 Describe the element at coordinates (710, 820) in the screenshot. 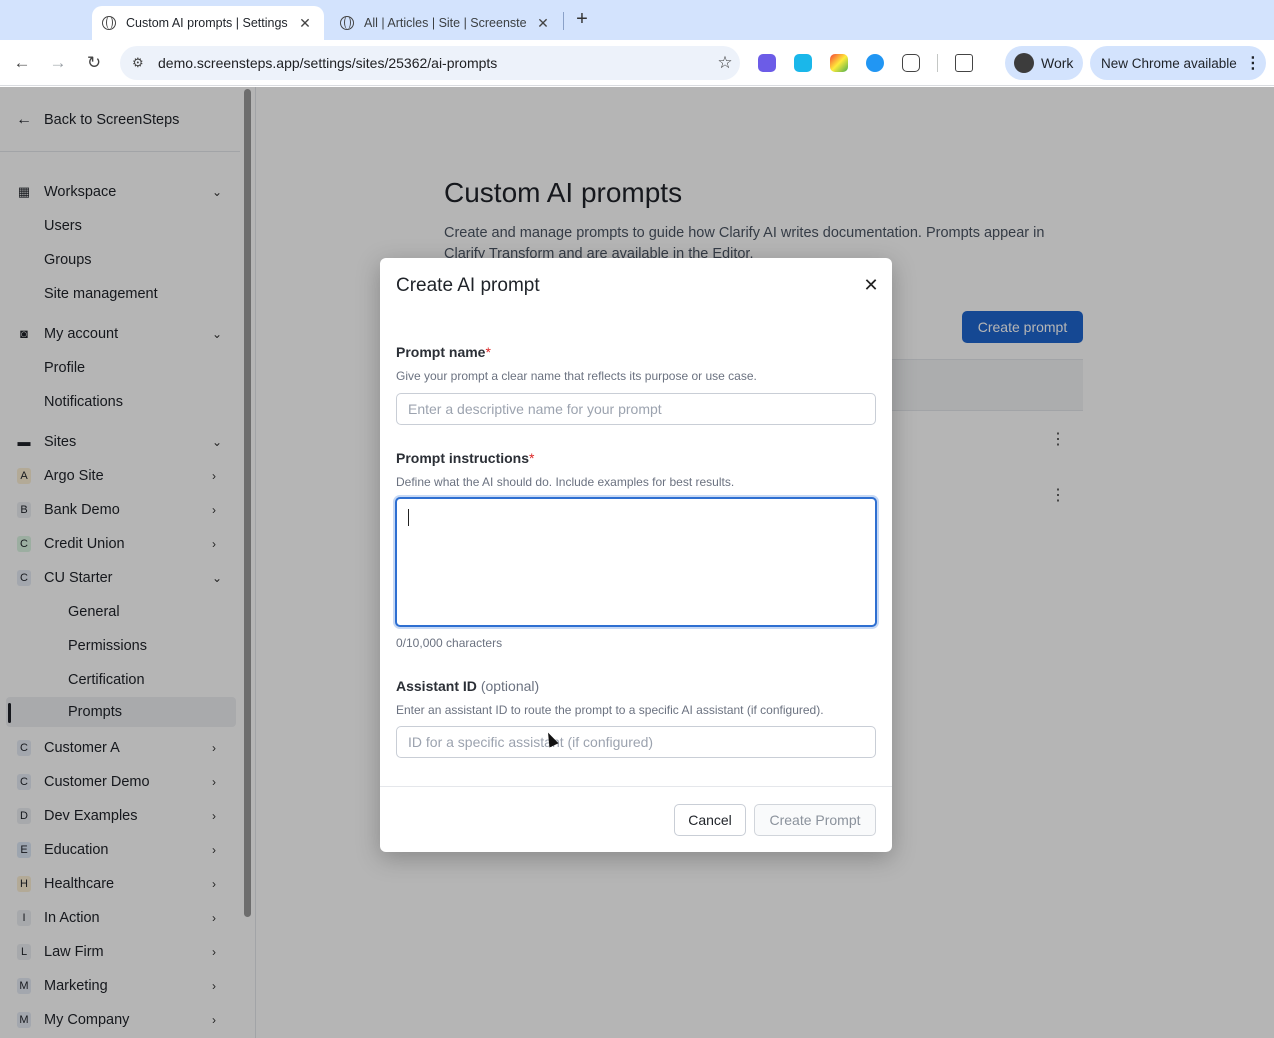

I see `cancel-button: Cancel` at that location.